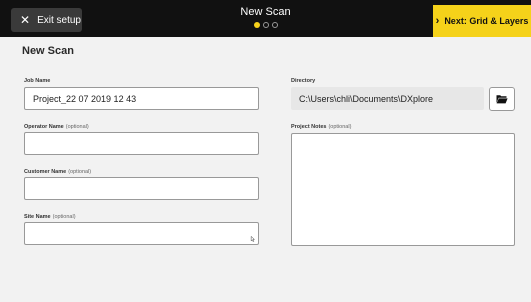 The height and width of the screenshot is (302, 531). I want to click on chevron-right-icon: ›, so click(437, 20).